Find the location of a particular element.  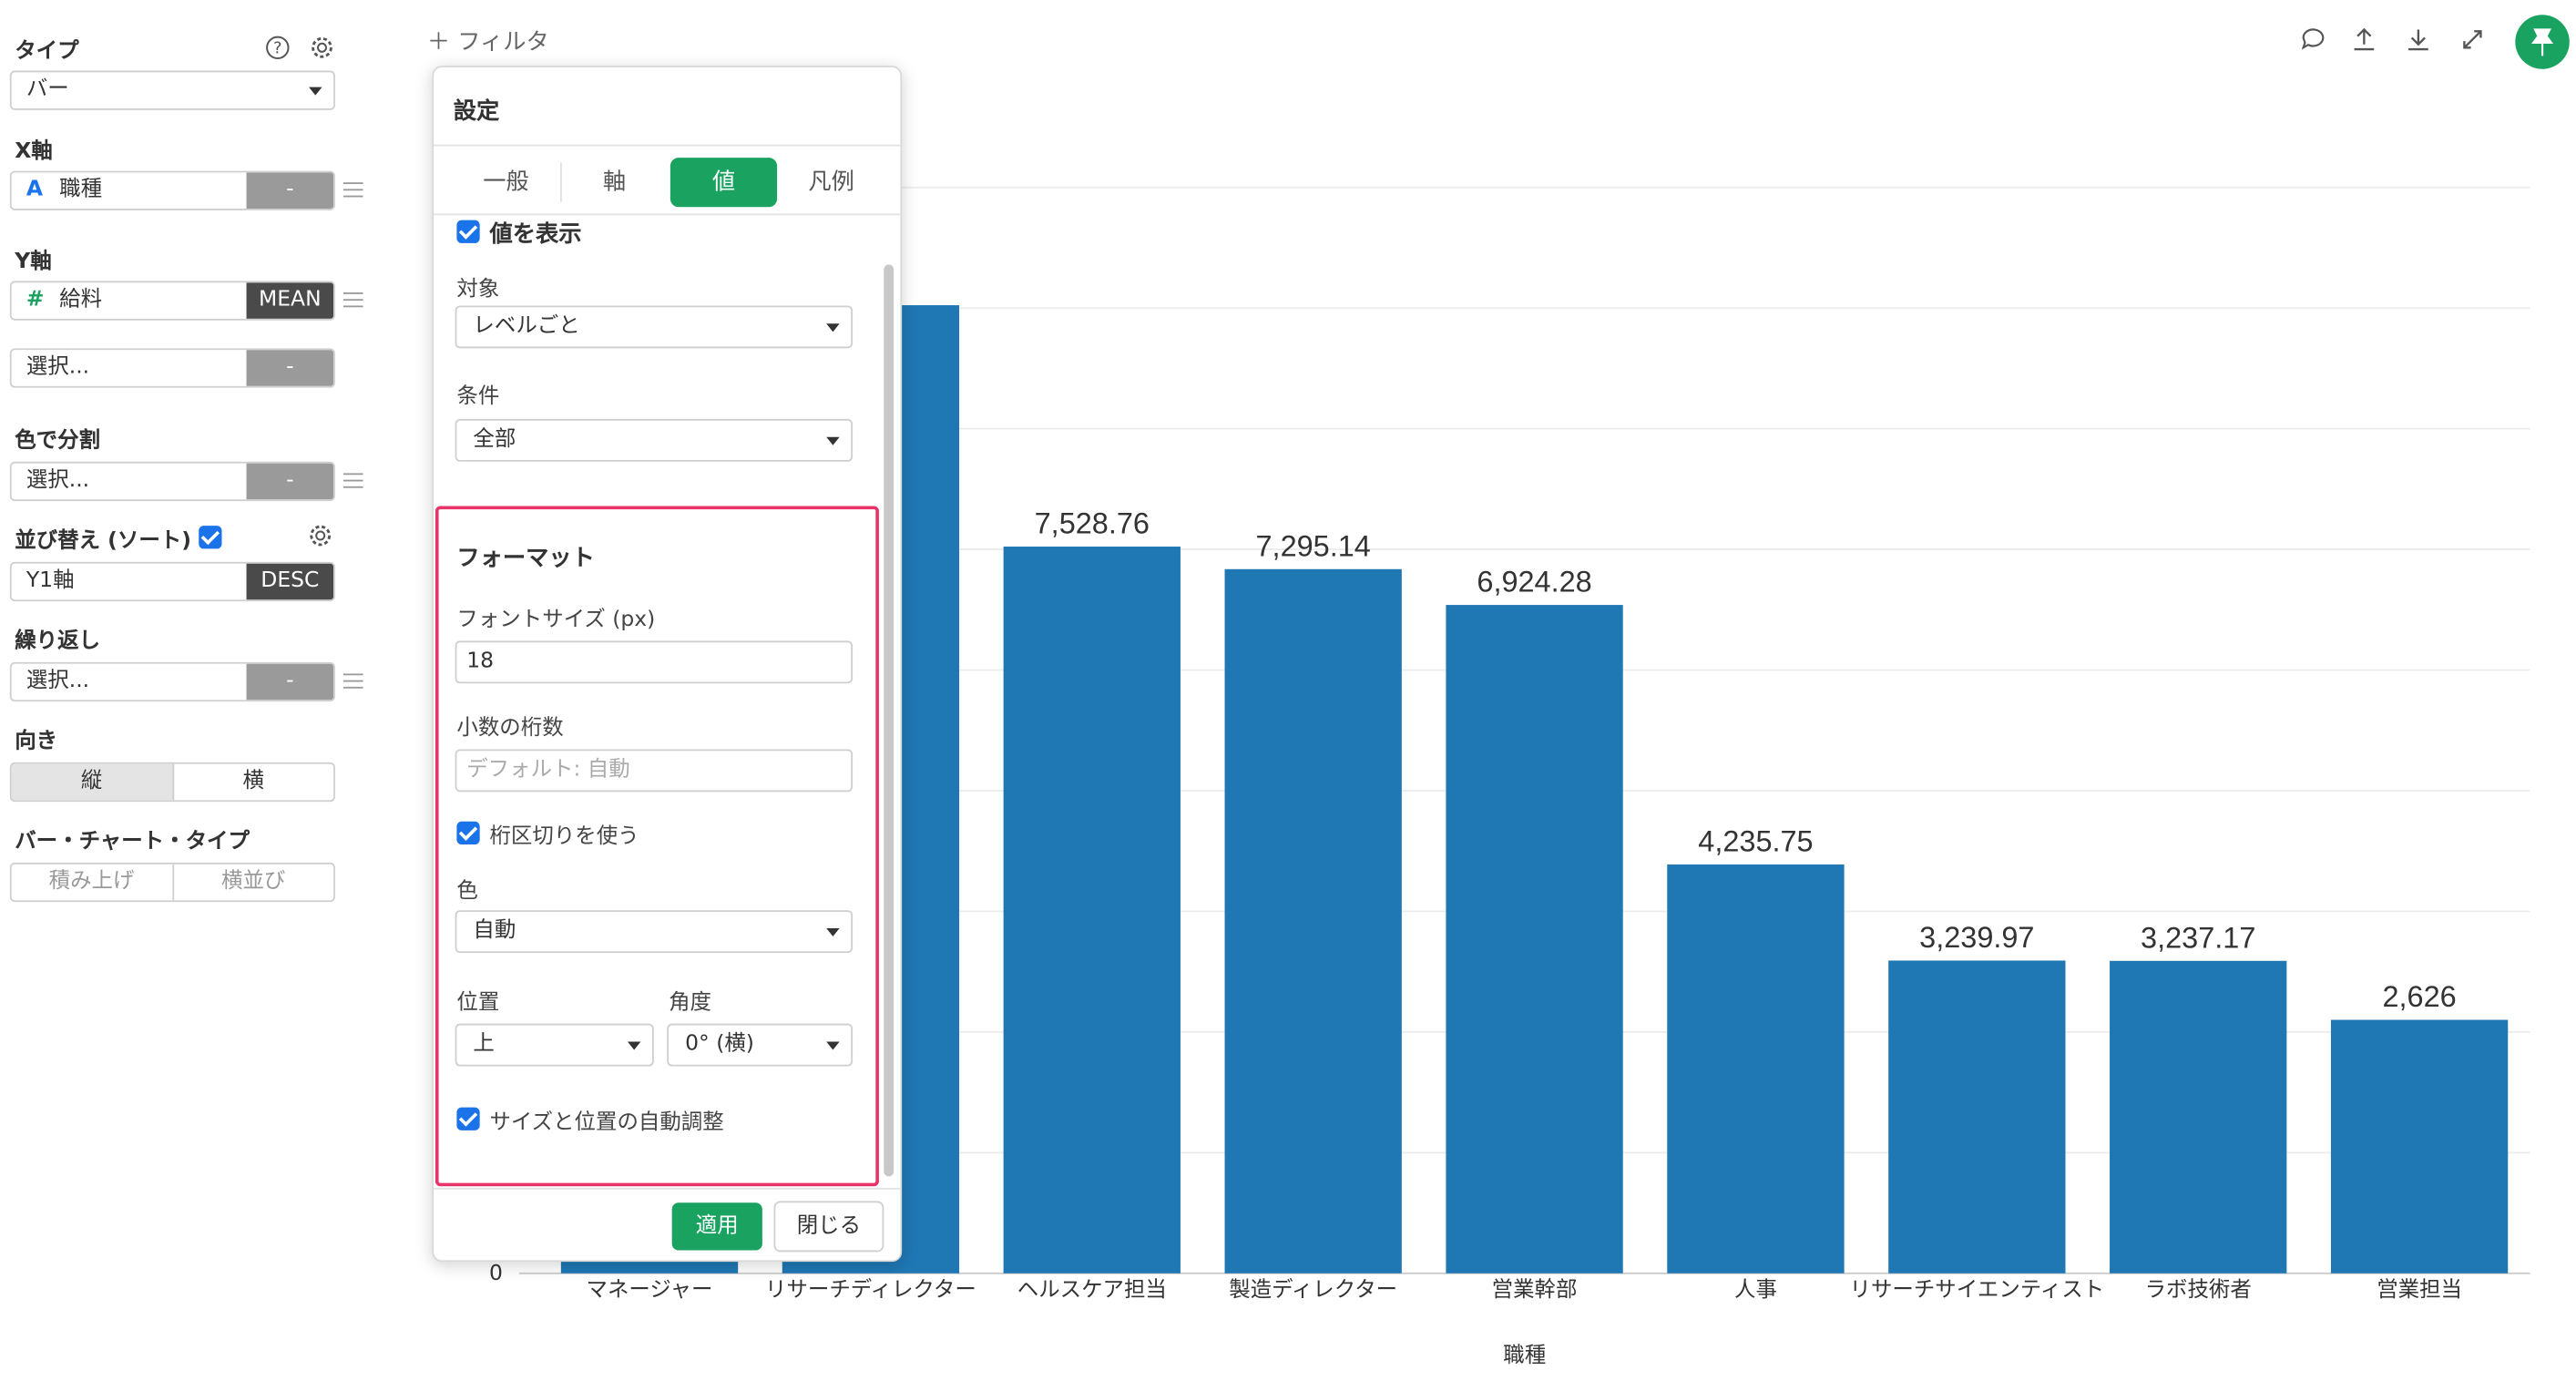

auto-adjust-checkbox is located at coordinates (468, 1119).